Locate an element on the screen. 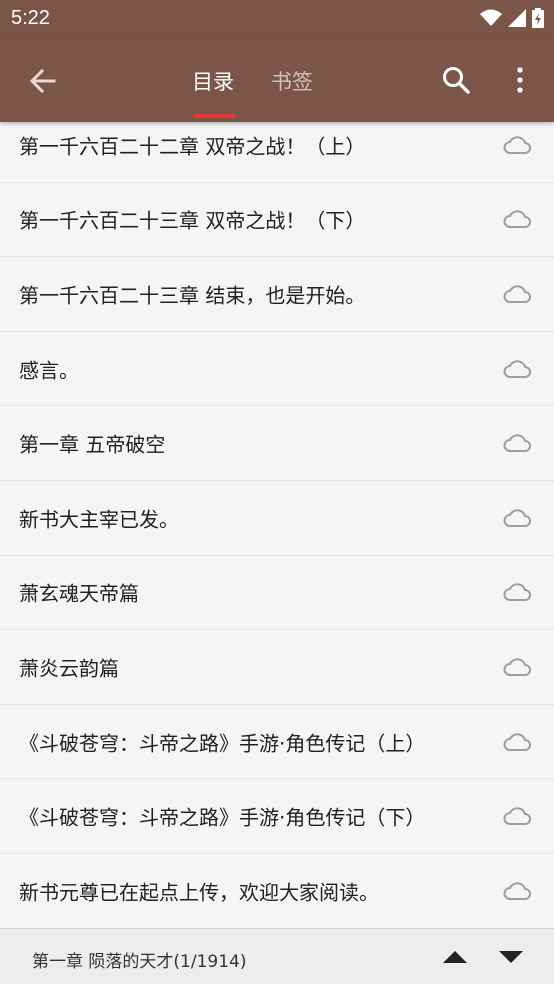 This screenshot has height=984, width=554. chapter-title: 《斗破苍穹：斗帝之路》手游·角色传记（上） is located at coordinates (222, 743).